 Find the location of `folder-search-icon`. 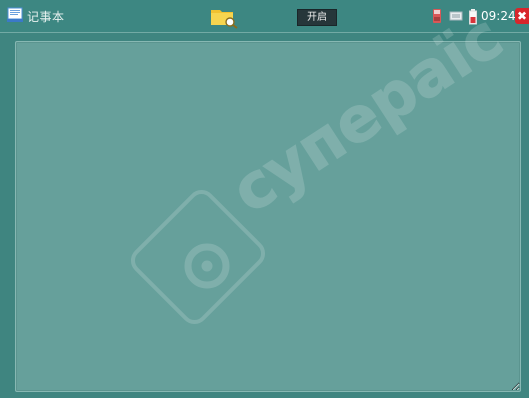

folder-search-icon is located at coordinates (224, 17).